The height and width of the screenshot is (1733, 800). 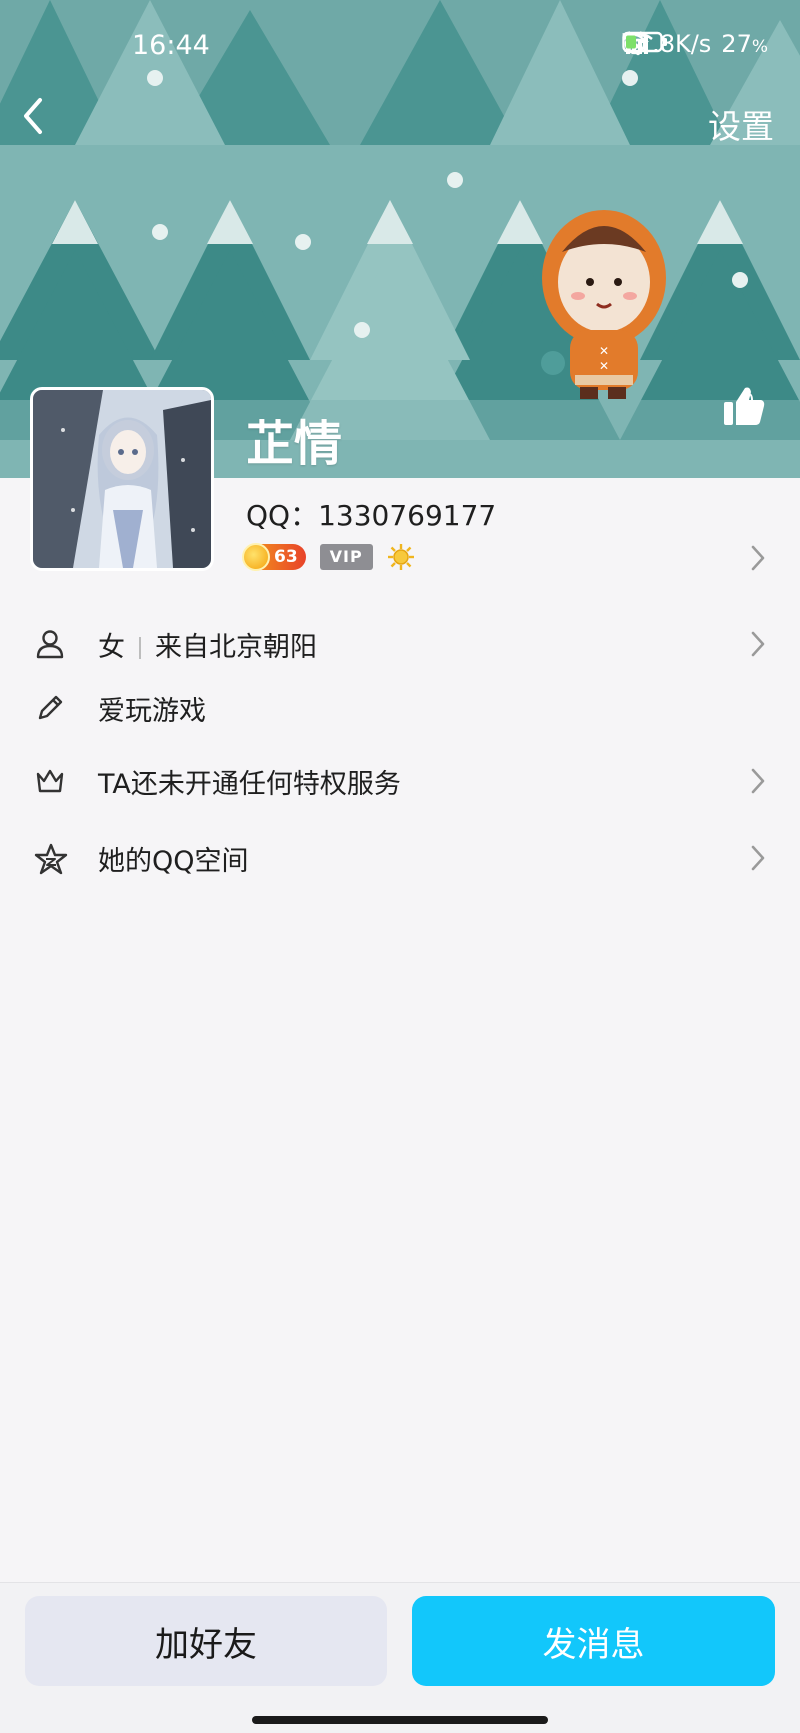 I want to click on status-time: 16:44, so click(x=171, y=45).